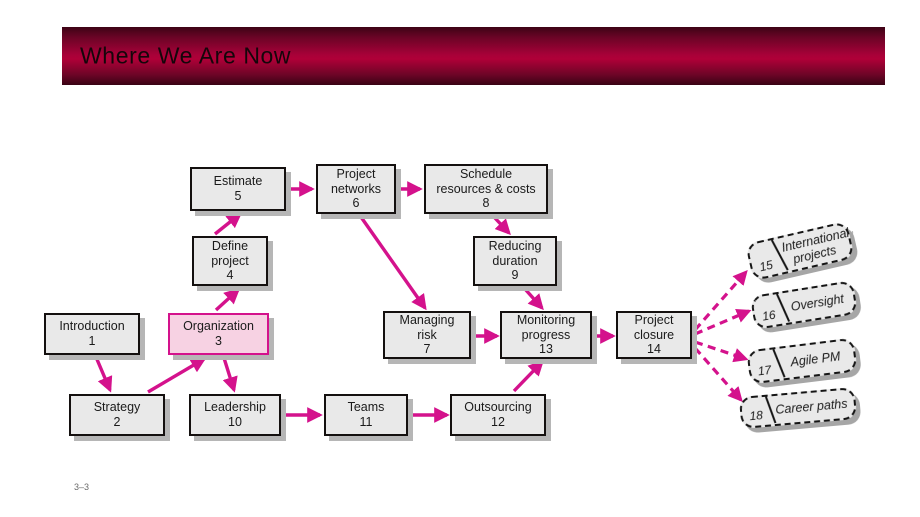  I want to click on slide-page-number: 3–3, so click(82, 487).